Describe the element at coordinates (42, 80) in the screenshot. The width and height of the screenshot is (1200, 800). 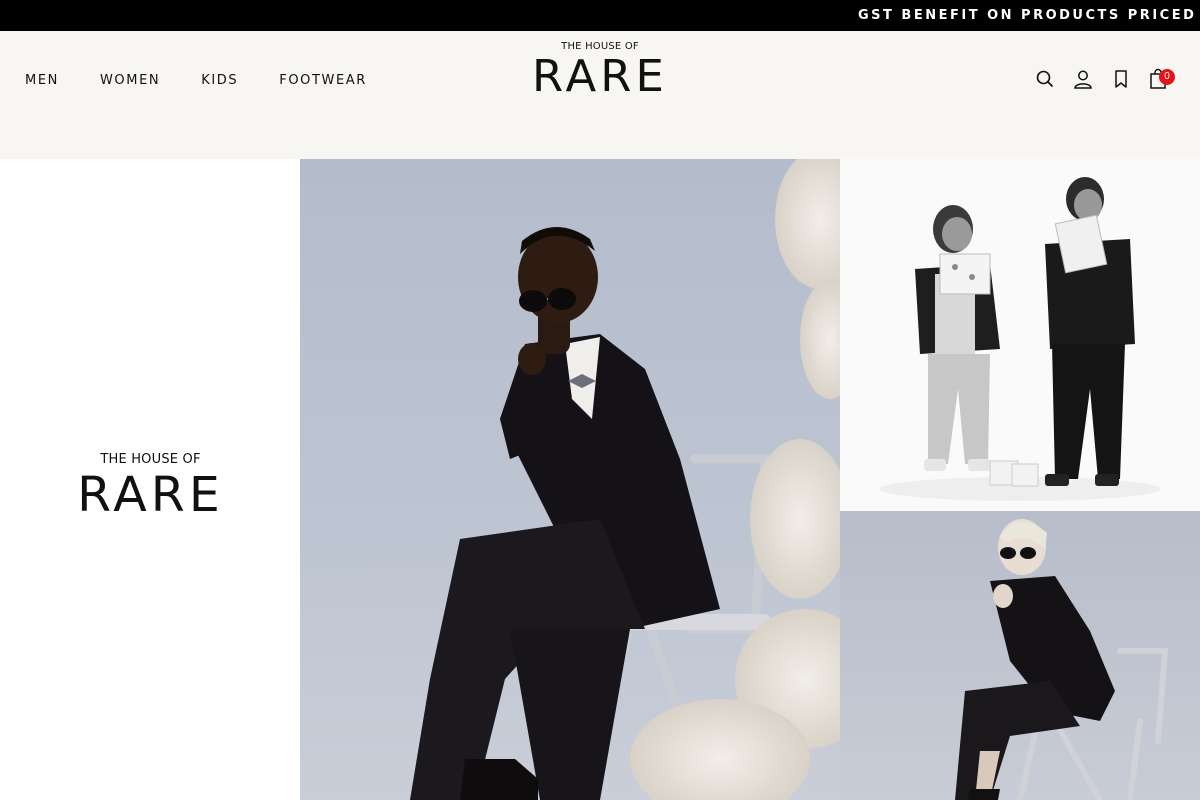
I see `nav-item-men: MEN` at that location.